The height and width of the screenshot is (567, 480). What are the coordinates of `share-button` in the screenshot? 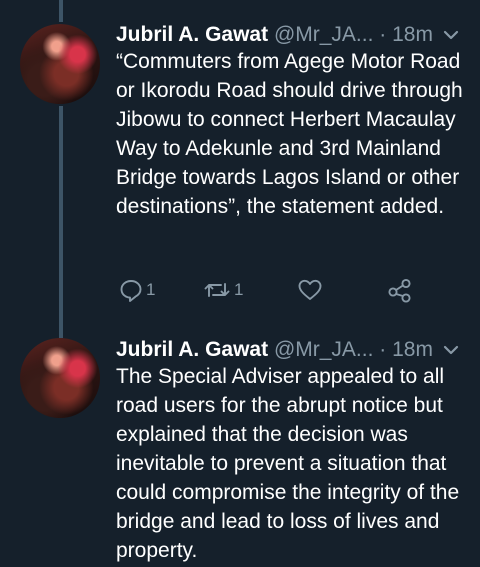 It's located at (400, 290).